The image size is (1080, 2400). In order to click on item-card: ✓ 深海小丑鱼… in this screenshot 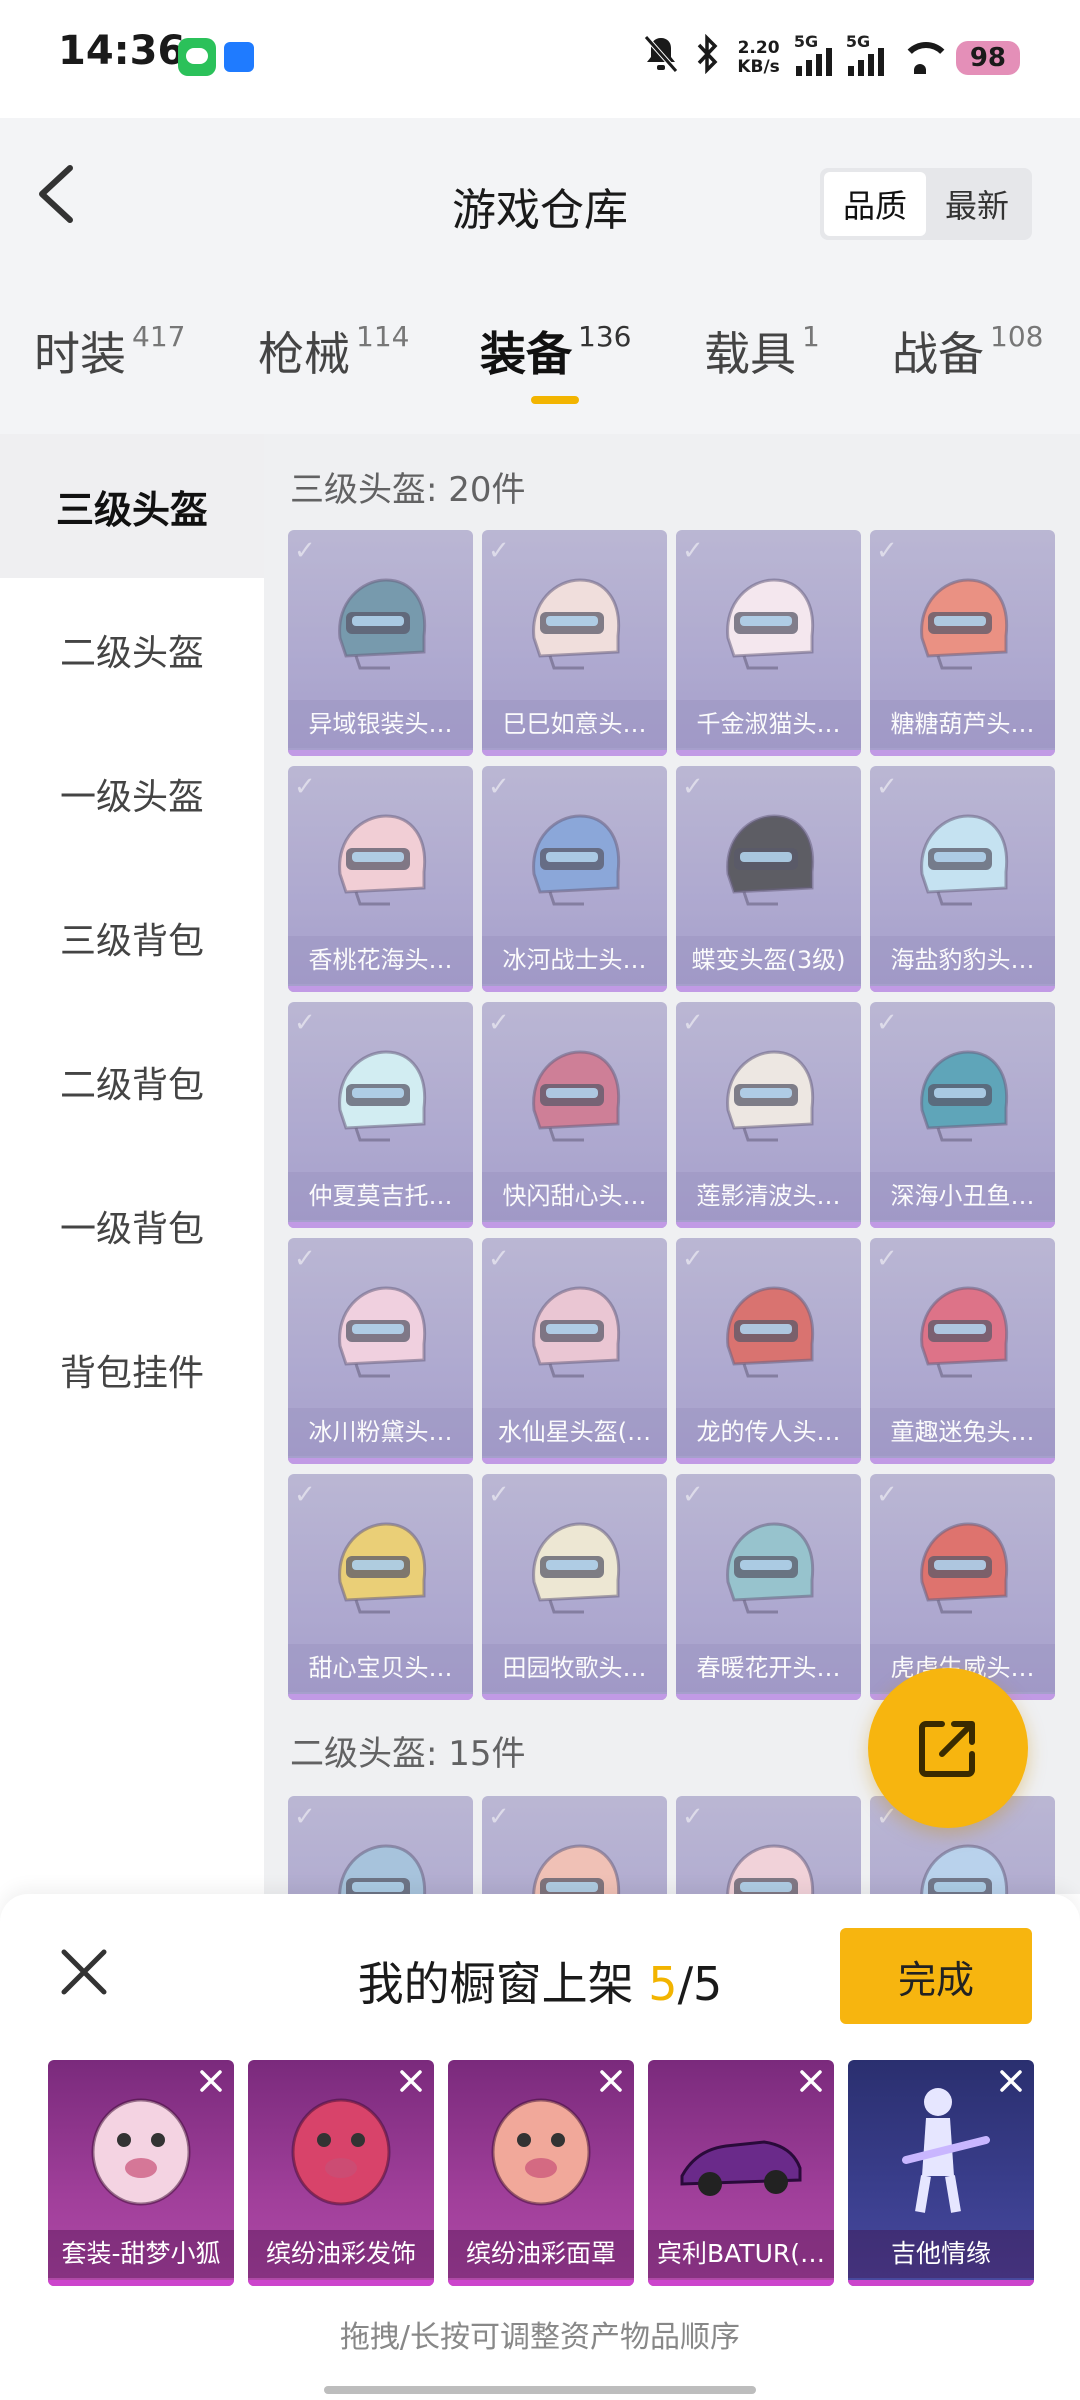, I will do `click(962, 1115)`.